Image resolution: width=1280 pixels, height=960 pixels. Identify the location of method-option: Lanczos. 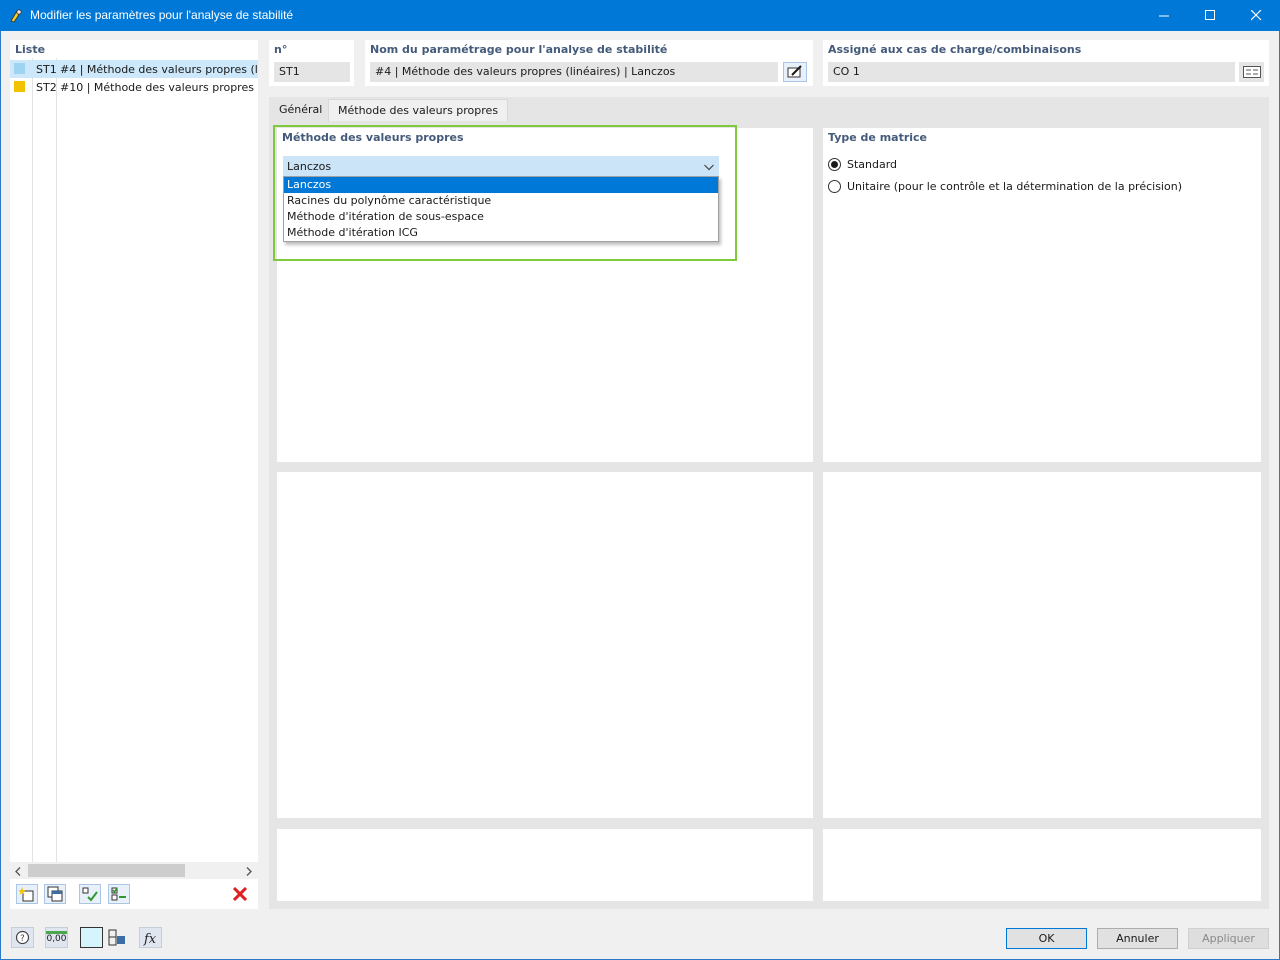
(501, 185).